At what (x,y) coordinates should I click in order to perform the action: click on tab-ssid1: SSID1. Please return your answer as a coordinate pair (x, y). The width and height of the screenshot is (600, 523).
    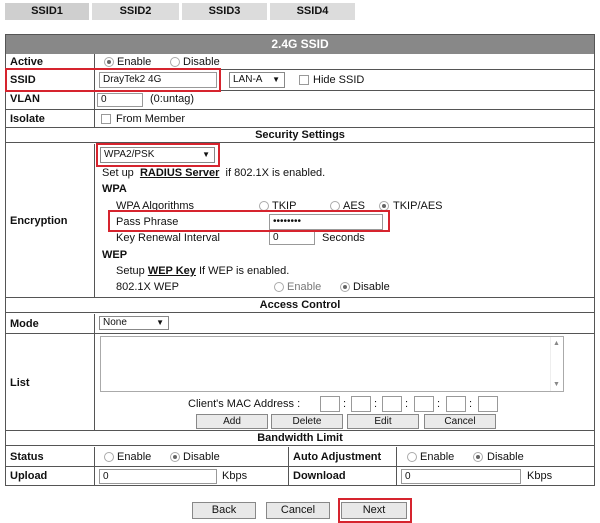
    Looking at the image, I should click on (47, 11).